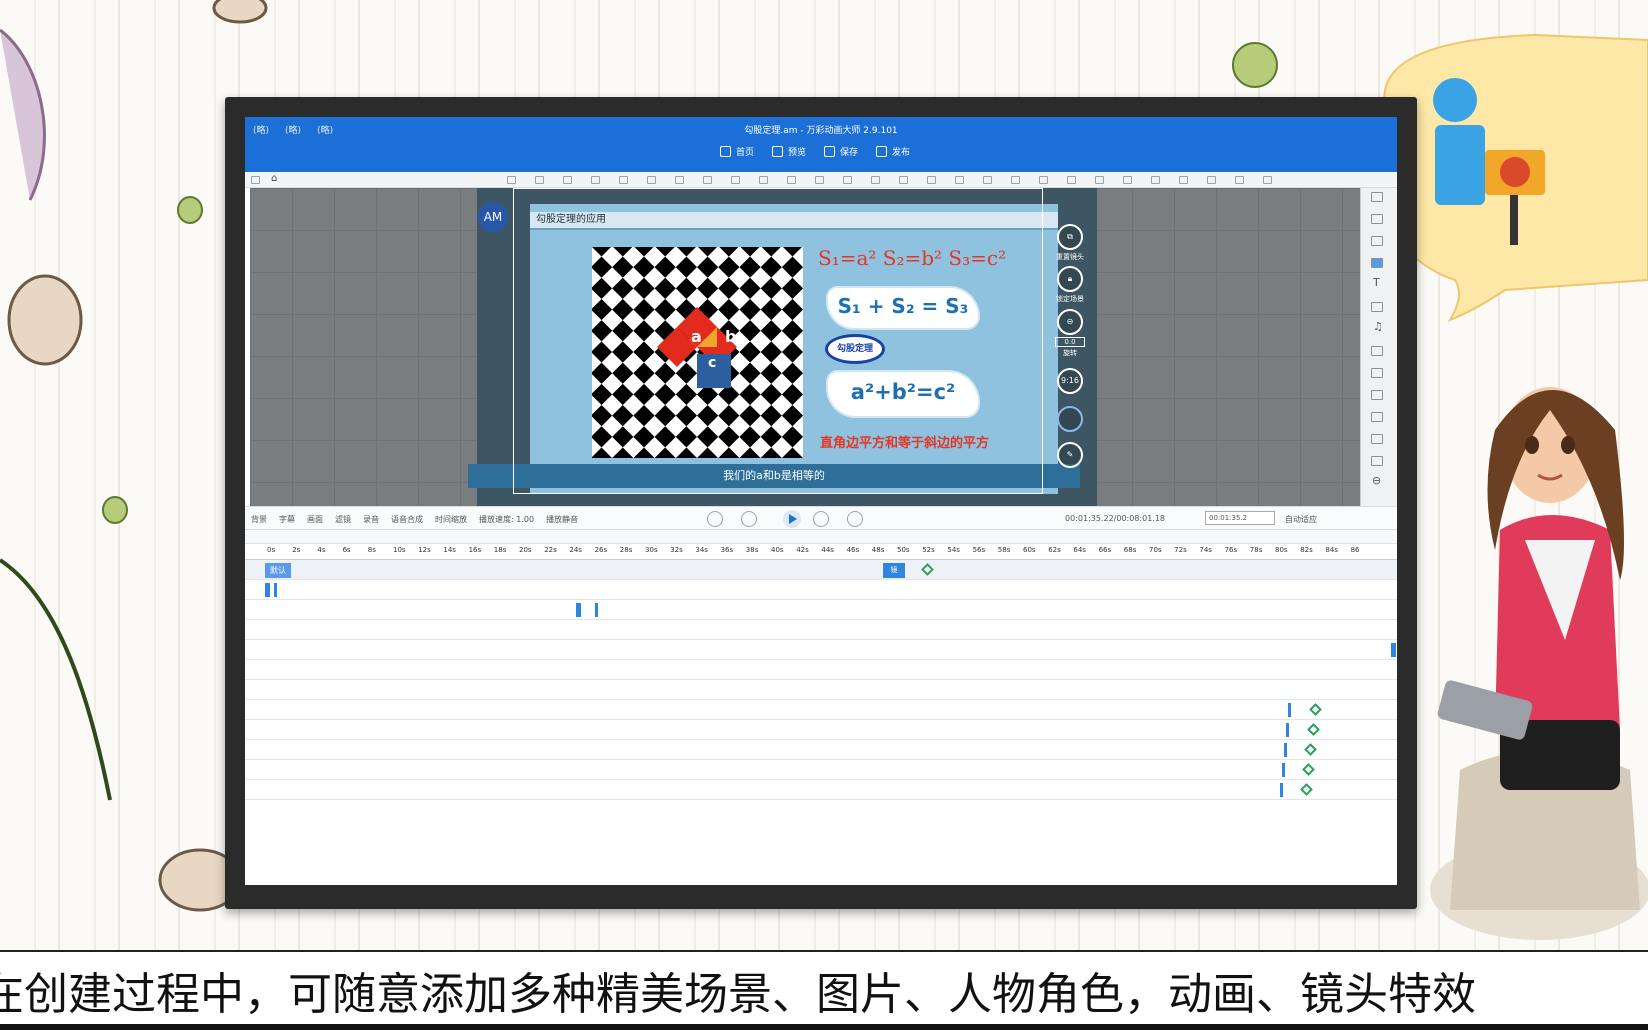 The width and height of the screenshot is (1648, 1030). Describe the element at coordinates (1070, 342) in the screenshot. I see `rotate-value: 0.0` at that location.